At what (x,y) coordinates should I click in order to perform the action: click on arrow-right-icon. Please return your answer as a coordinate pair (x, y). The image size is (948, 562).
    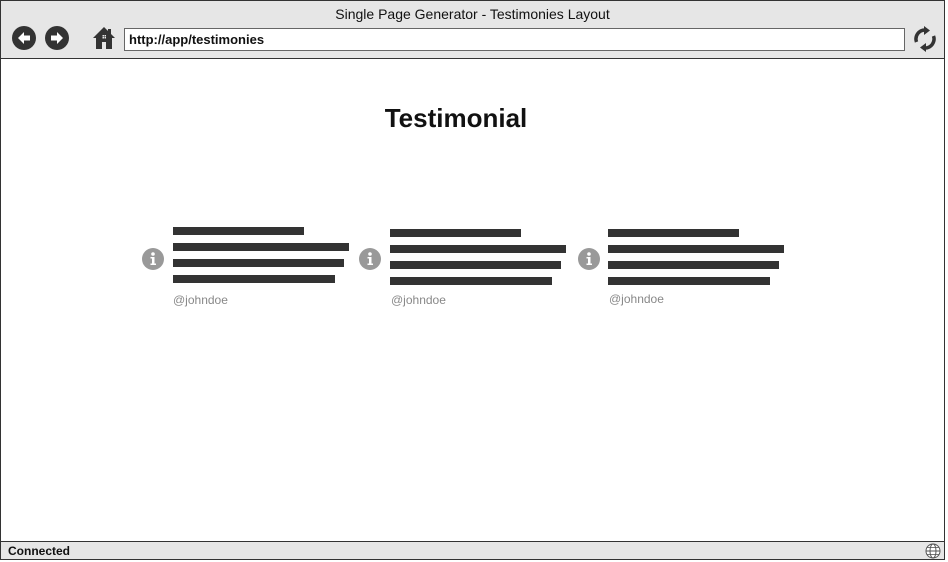
    Looking at the image, I should click on (57, 38).